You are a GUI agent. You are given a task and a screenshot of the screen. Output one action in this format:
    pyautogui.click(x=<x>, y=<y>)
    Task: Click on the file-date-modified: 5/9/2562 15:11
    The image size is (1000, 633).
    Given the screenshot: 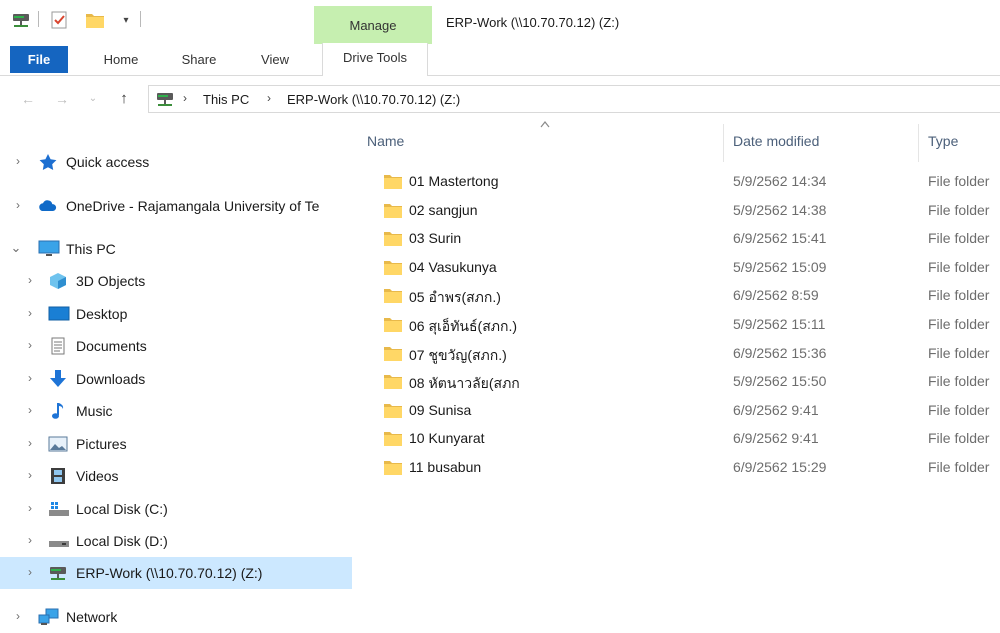 What is the action you would take?
    pyautogui.click(x=779, y=324)
    